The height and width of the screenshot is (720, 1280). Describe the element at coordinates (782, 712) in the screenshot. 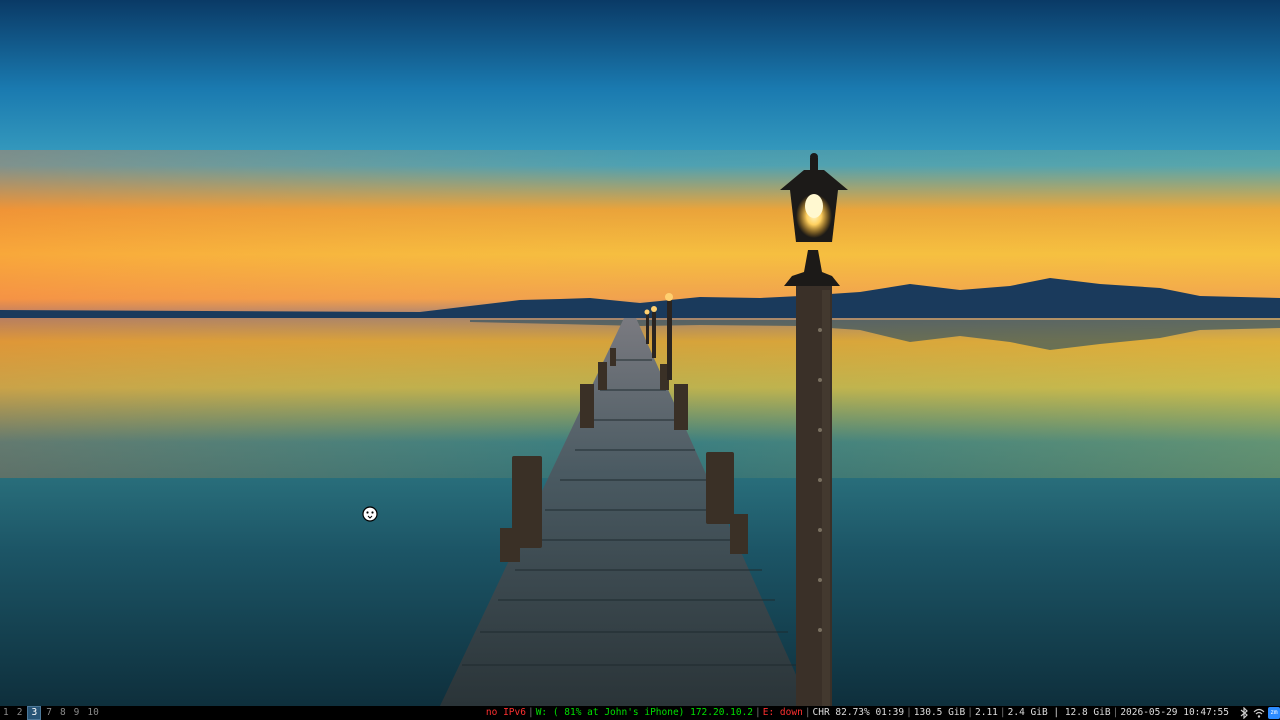

I see `ethernet-status: E: down` at that location.